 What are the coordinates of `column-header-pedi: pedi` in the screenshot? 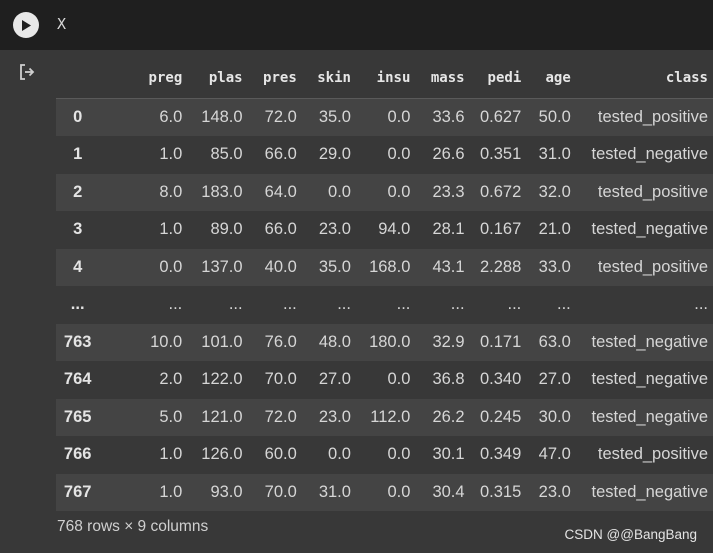 It's located at (496, 78).